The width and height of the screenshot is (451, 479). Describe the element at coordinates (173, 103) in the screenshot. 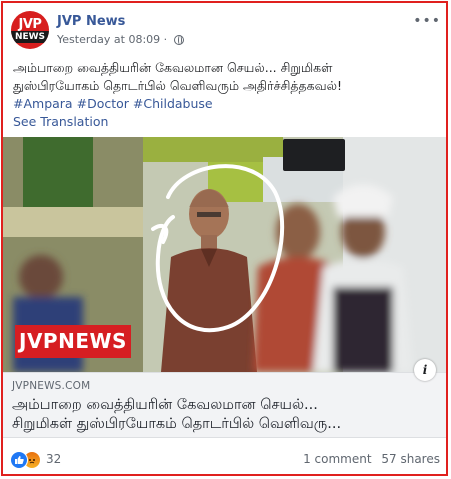

I see `hashtag-link: #Childabuse` at that location.